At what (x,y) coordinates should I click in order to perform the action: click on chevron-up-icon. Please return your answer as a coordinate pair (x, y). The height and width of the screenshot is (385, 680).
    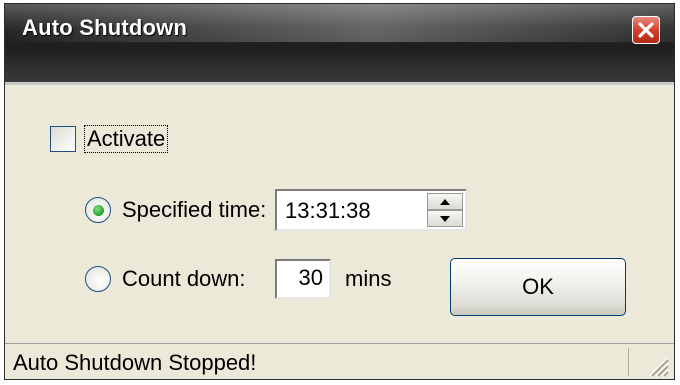
    Looking at the image, I should click on (445, 201).